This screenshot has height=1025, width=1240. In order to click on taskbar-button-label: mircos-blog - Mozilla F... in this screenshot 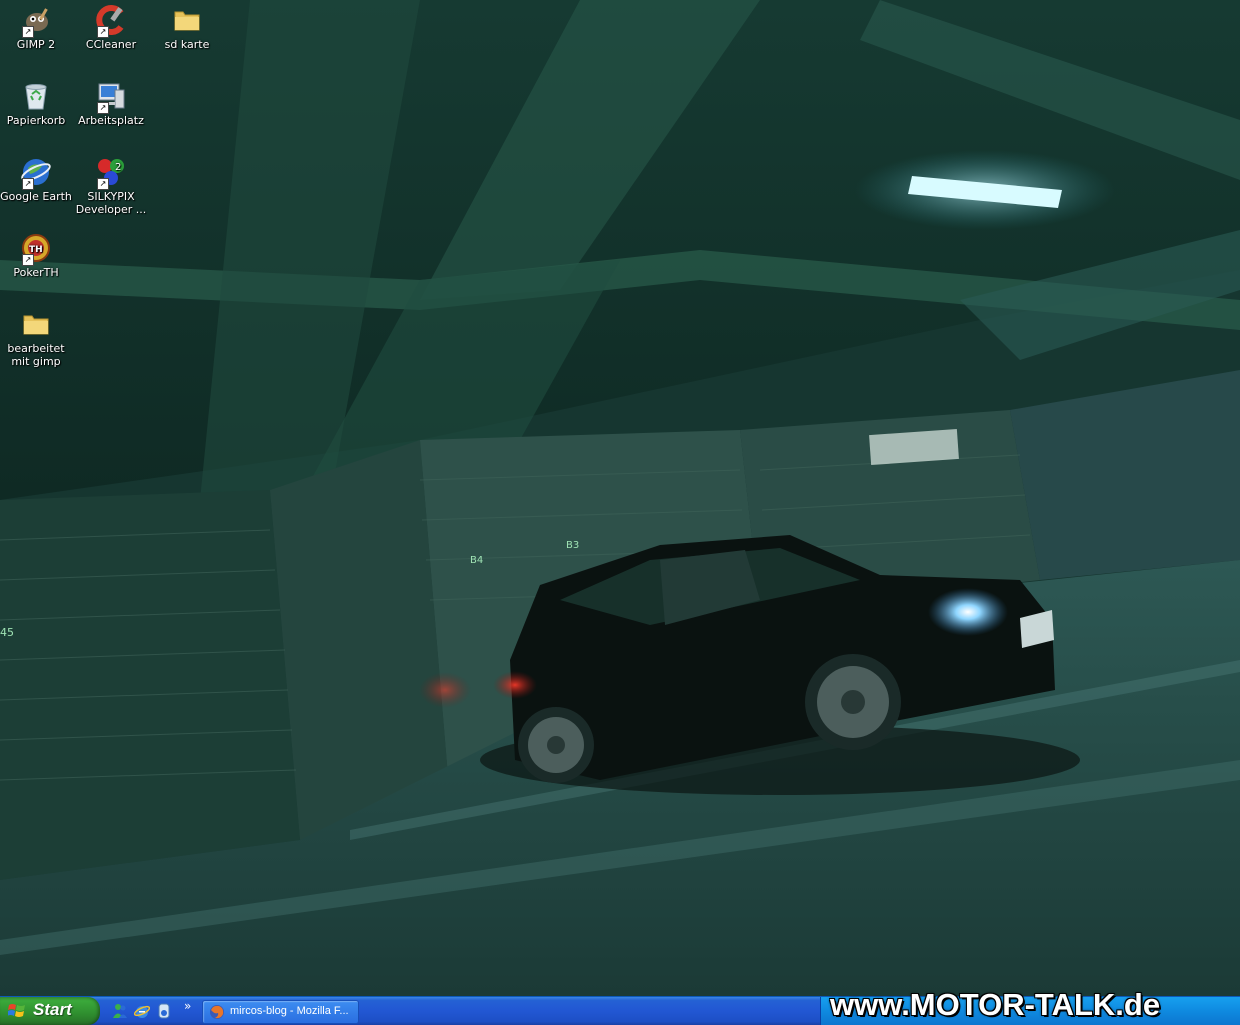, I will do `click(289, 1011)`.